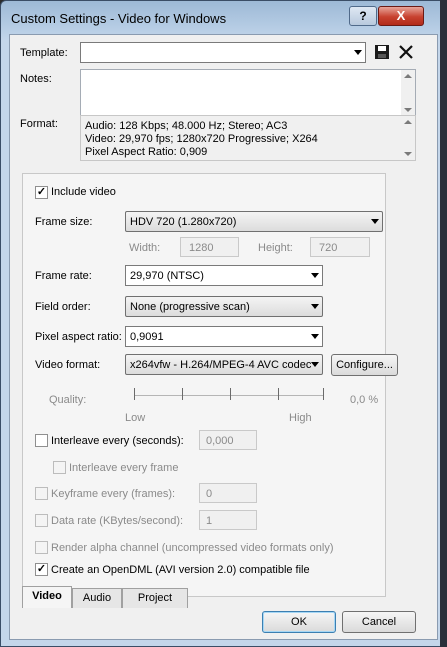 The height and width of the screenshot is (647, 447). I want to click on data-rate-label: Data rate (KBytes/second):, so click(117, 521).